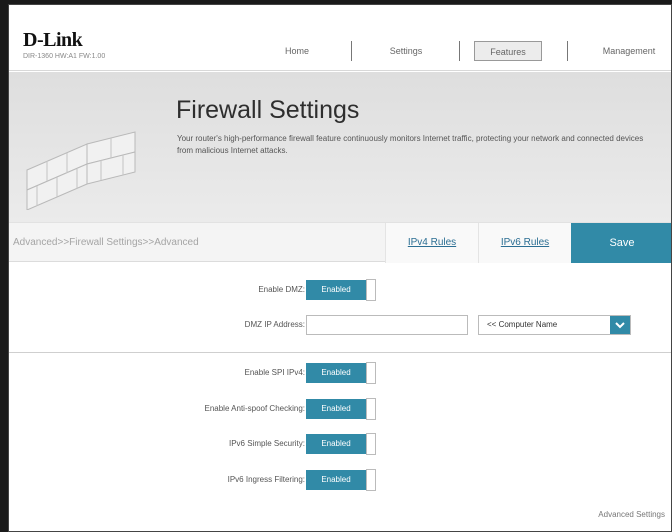 The image size is (672, 532). I want to click on row-enable-dmz: Enable DMZ: Enabled, so click(340, 290).